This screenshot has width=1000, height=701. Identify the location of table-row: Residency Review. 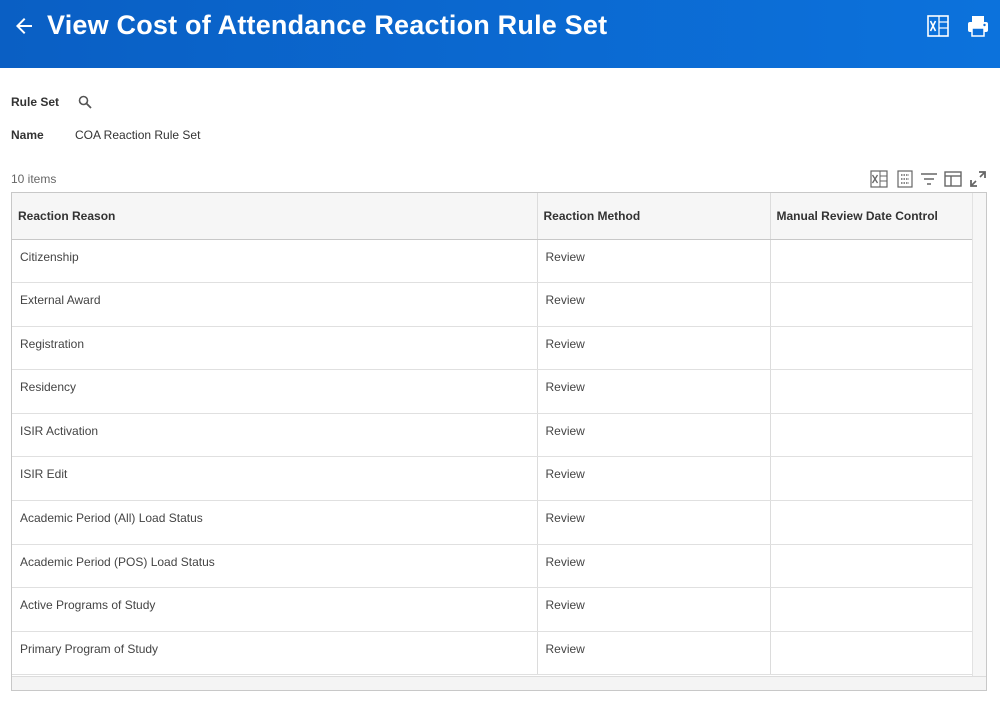
(493, 391).